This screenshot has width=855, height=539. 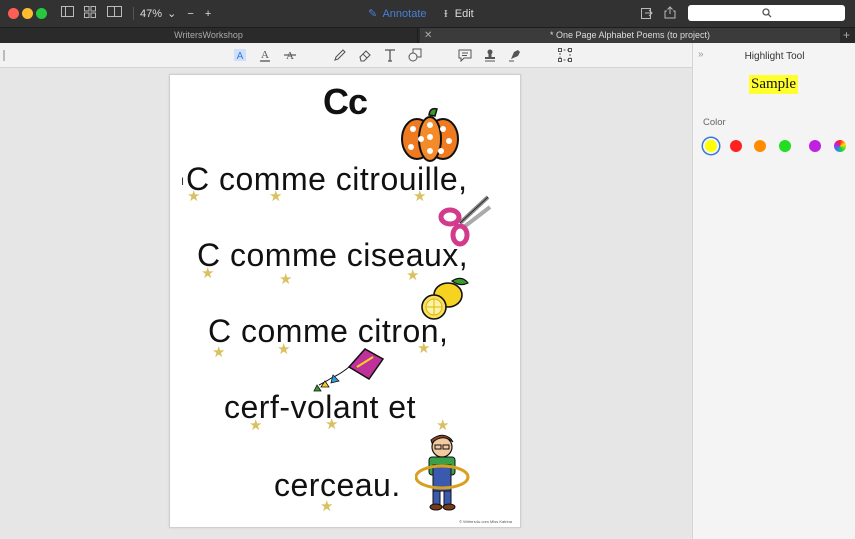 What do you see at coordinates (27, 13) in the screenshot?
I see `minimize-window-button` at bounding box center [27, 13].